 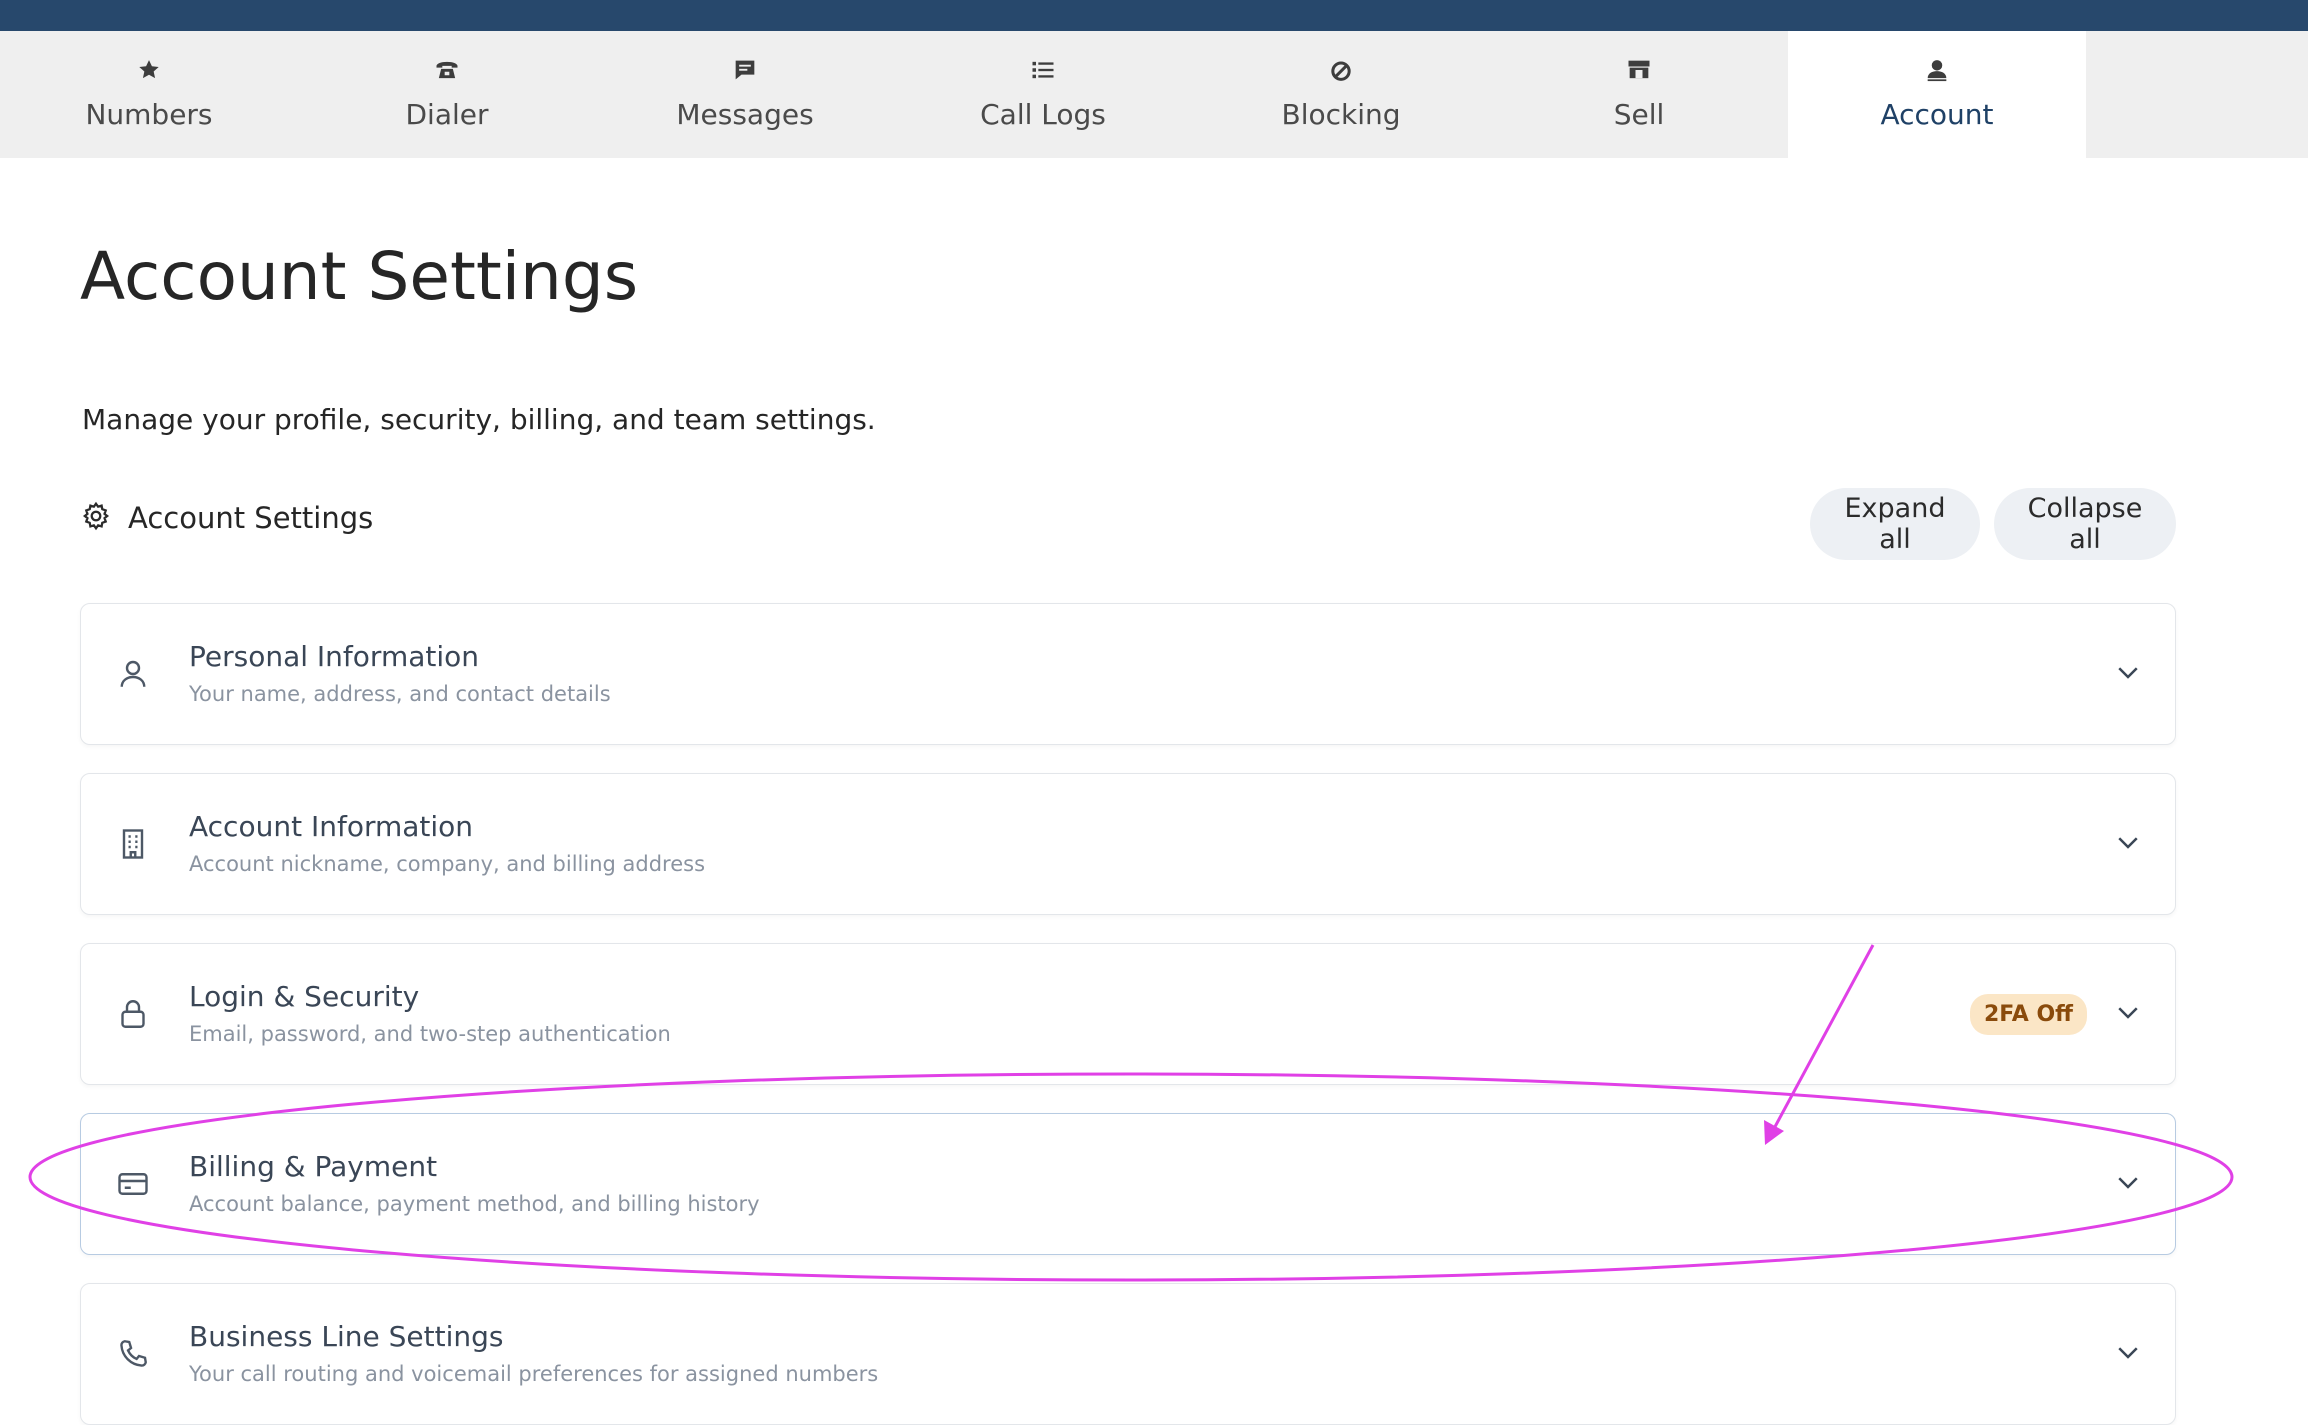 I want to click on tab-dialer: Dialer, so click(x=447, y=94).